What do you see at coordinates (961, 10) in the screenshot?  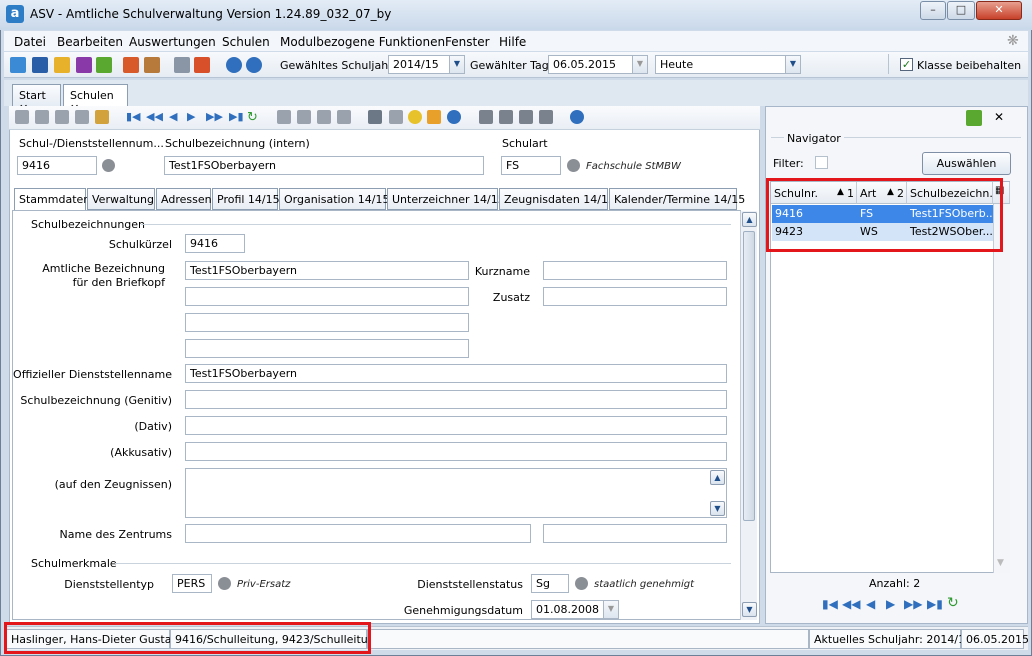 I see `maximize-button: □` at bounding box center [961, 10].